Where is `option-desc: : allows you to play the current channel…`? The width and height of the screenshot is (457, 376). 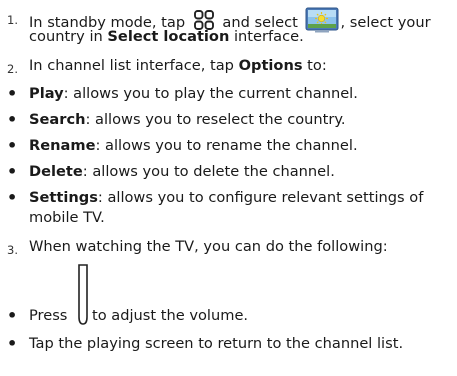 option-desc: : allows you to play the current channel… is located at coordinates (210, 93).